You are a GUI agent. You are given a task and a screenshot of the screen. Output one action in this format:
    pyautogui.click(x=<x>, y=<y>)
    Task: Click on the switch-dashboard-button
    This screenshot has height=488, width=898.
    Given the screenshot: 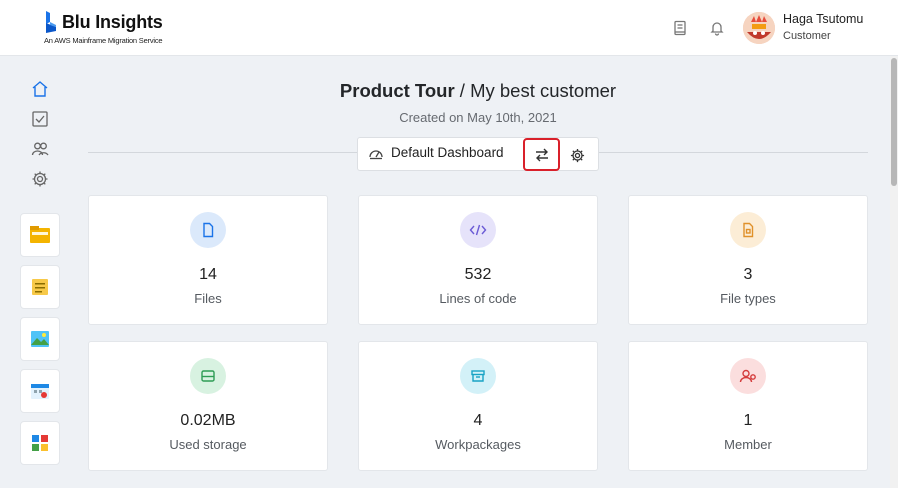 What is the action you would take?
    pyautogui.click(x=541, y=154)
    